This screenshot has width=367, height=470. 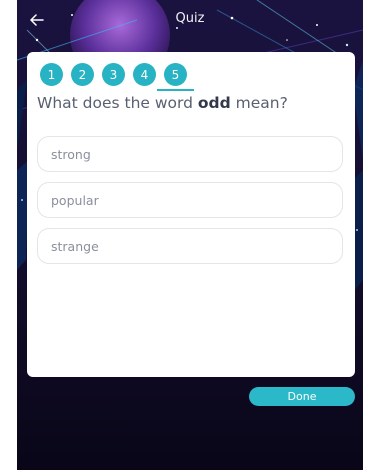 I want to click on page-title: Quiz, so click(x=190, y=18).